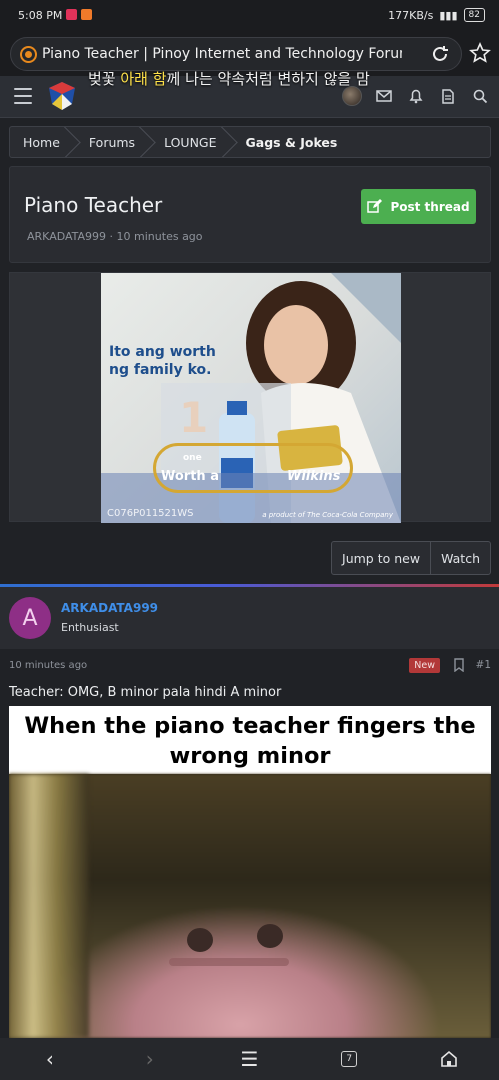 The width and height of the screenshot is (499, 1080). What do you see at coordinates (449, 1059) in the screenshot?
I see `home-icon` at bounding box center [449, 1059].